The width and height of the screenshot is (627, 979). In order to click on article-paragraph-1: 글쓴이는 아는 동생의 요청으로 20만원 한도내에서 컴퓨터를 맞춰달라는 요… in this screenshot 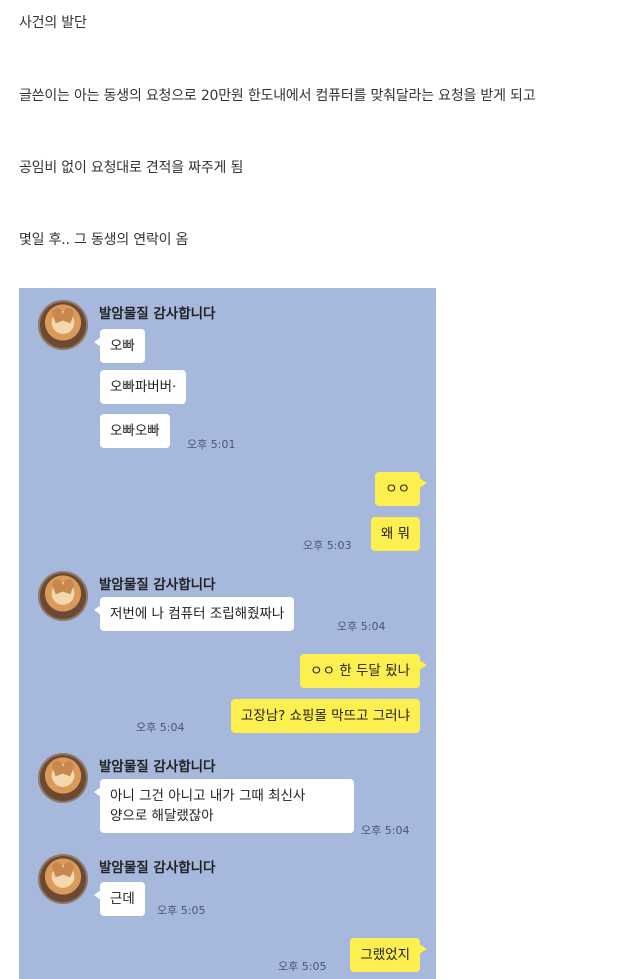, I will do `click(277, 96)`.